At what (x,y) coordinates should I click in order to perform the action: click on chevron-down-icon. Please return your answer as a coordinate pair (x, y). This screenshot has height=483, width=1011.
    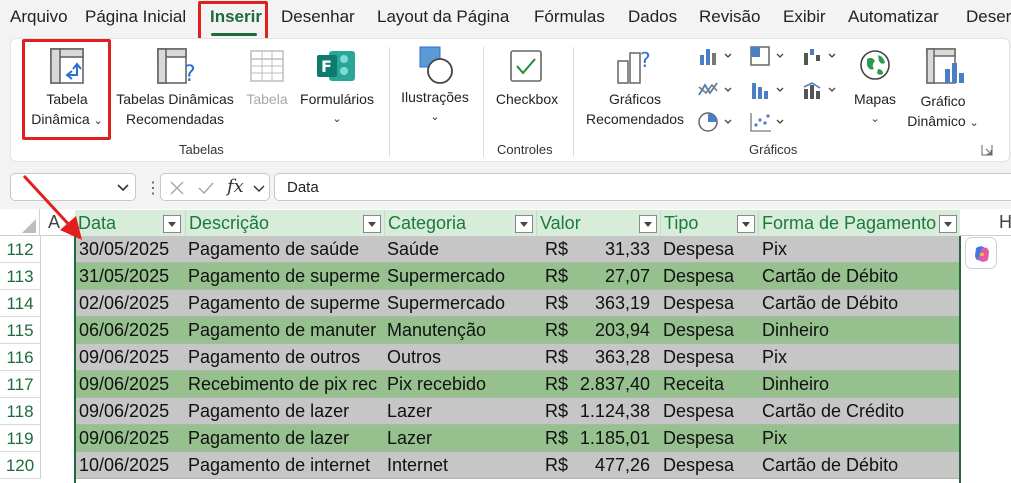
    Looking at the image, I should click on (259, 189).